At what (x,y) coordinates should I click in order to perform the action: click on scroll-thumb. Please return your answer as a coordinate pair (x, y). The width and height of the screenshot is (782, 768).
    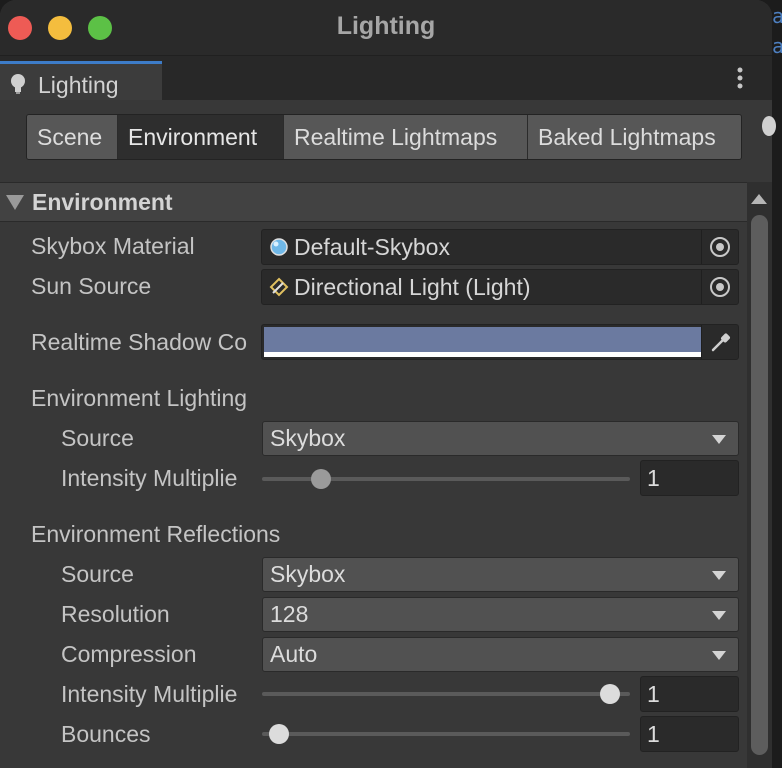
    Looking at the image, I should click on (759, 485).